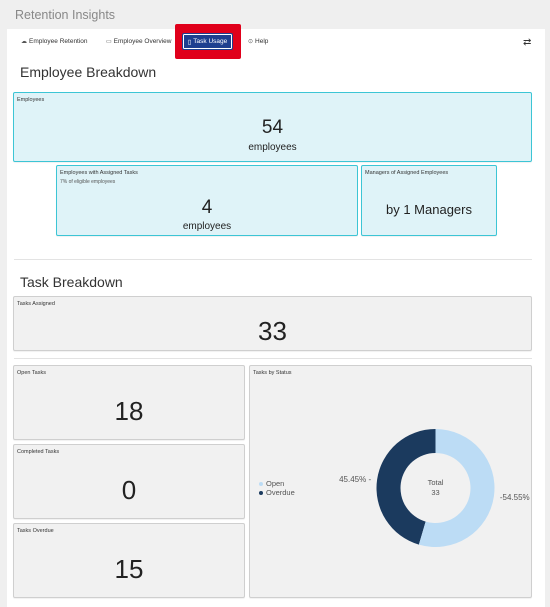 The image size is (550, 607). What do you see at coordinates (261, 483) in the screenshot?
I see `legend-dot-open` at bounding box center [261, 483].